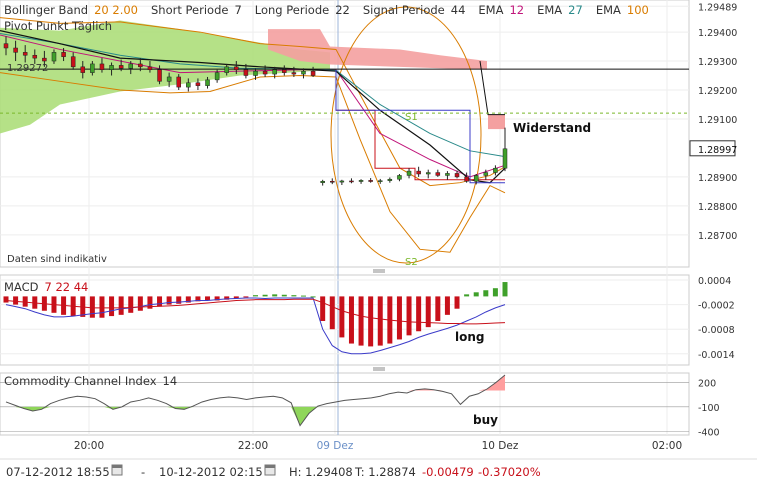 The image size is (757, 484). I want to click on header-item-label: Signal Periode, so click(404, 10).